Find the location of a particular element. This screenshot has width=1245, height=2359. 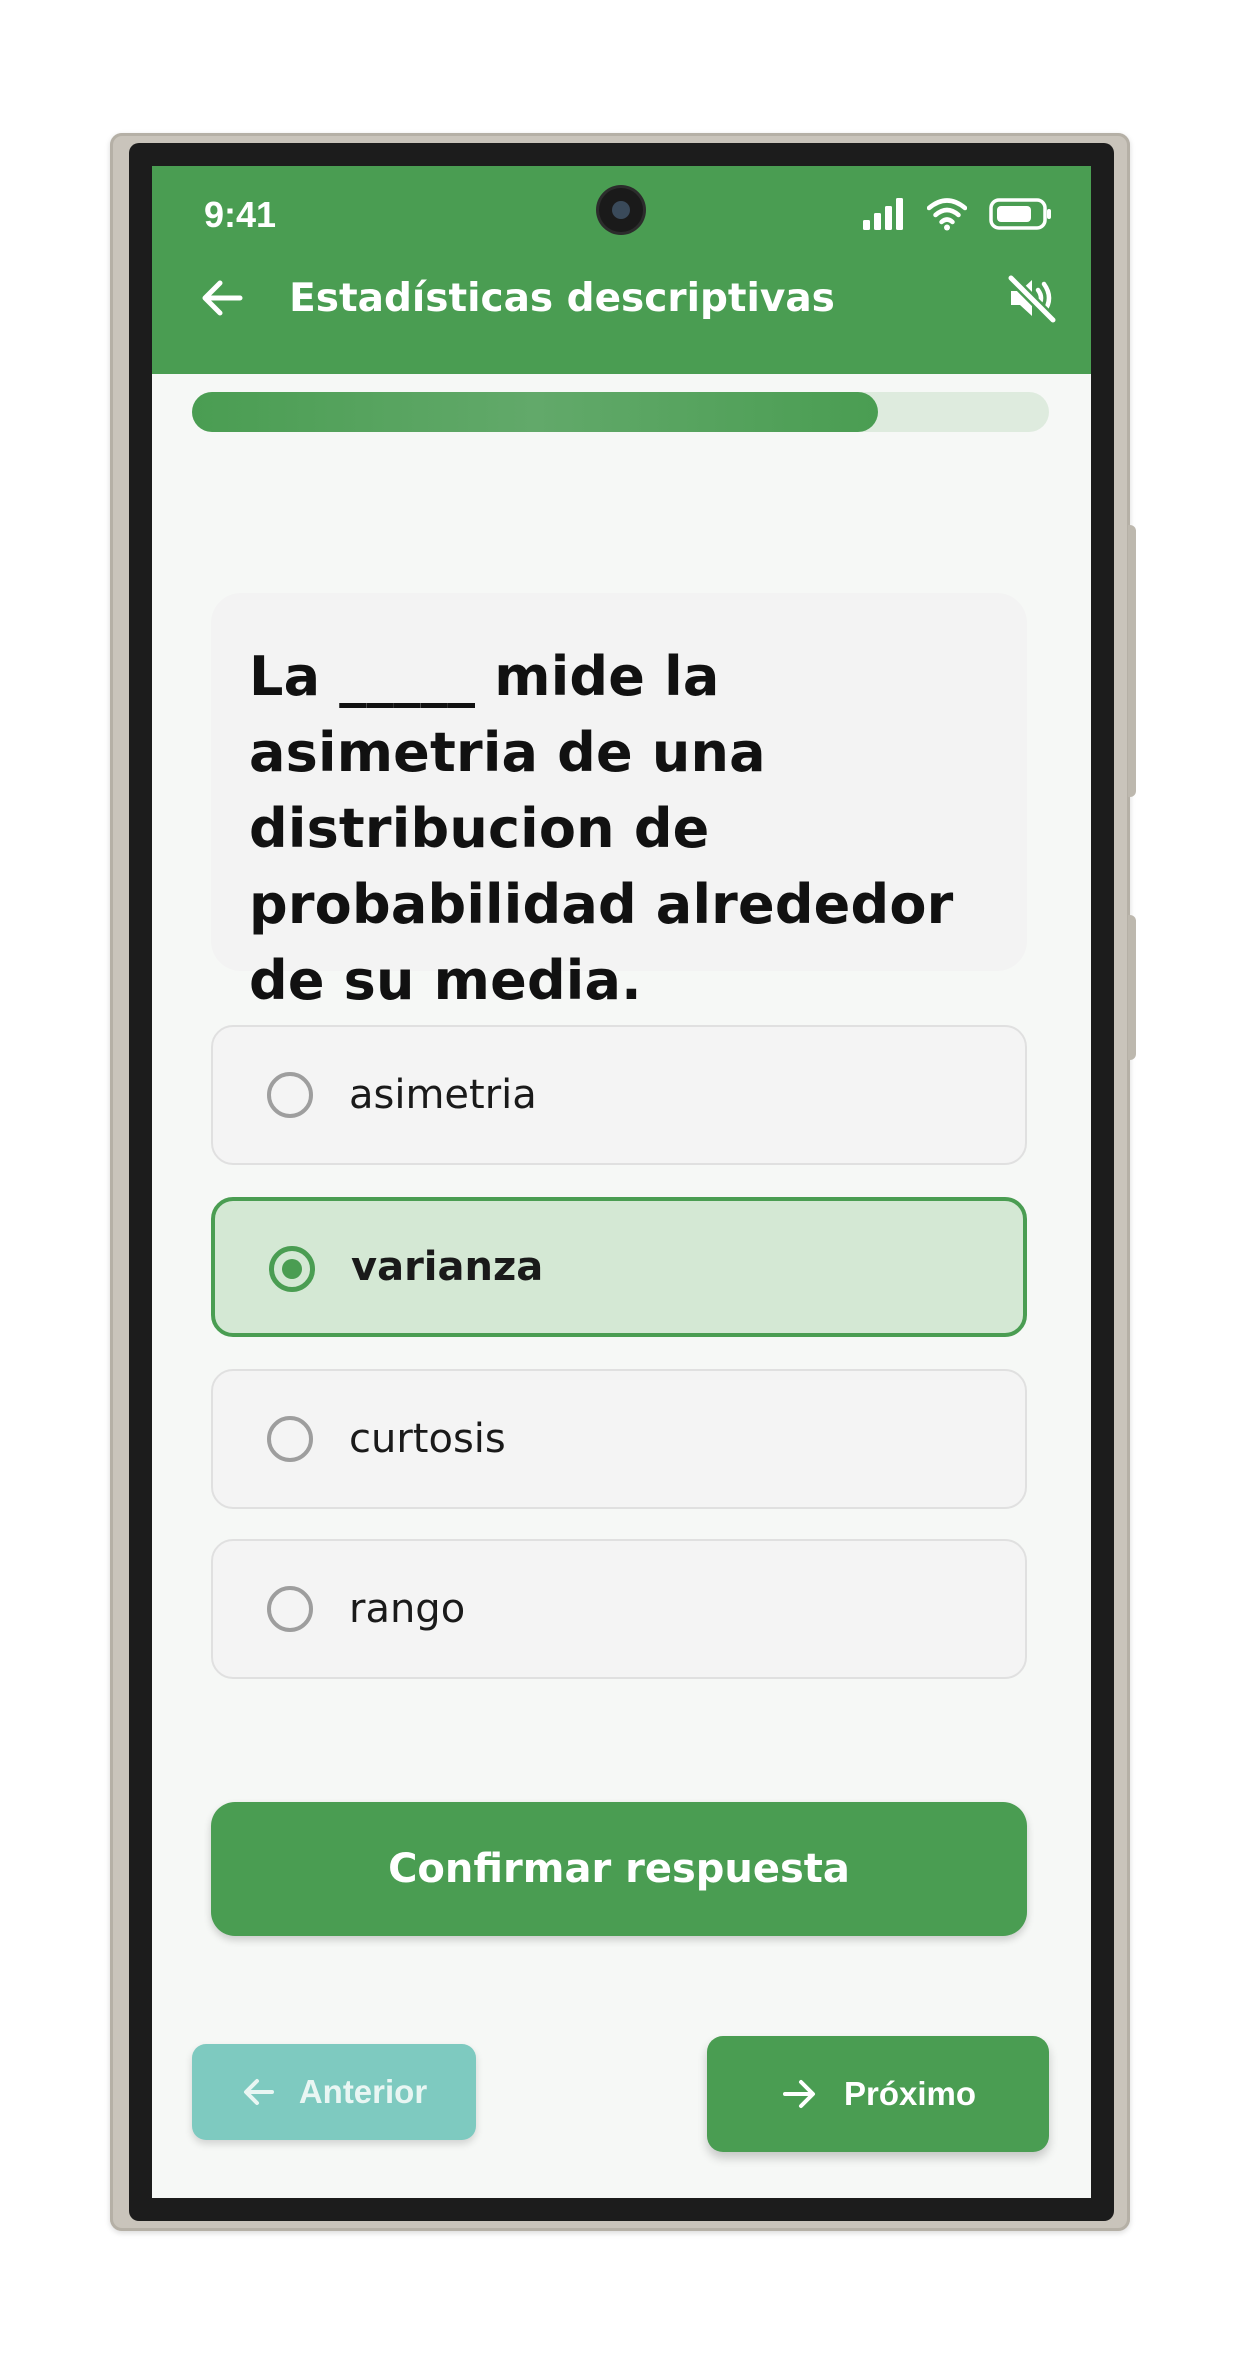

device-side-button-power is located at coordinates (1132, 661).